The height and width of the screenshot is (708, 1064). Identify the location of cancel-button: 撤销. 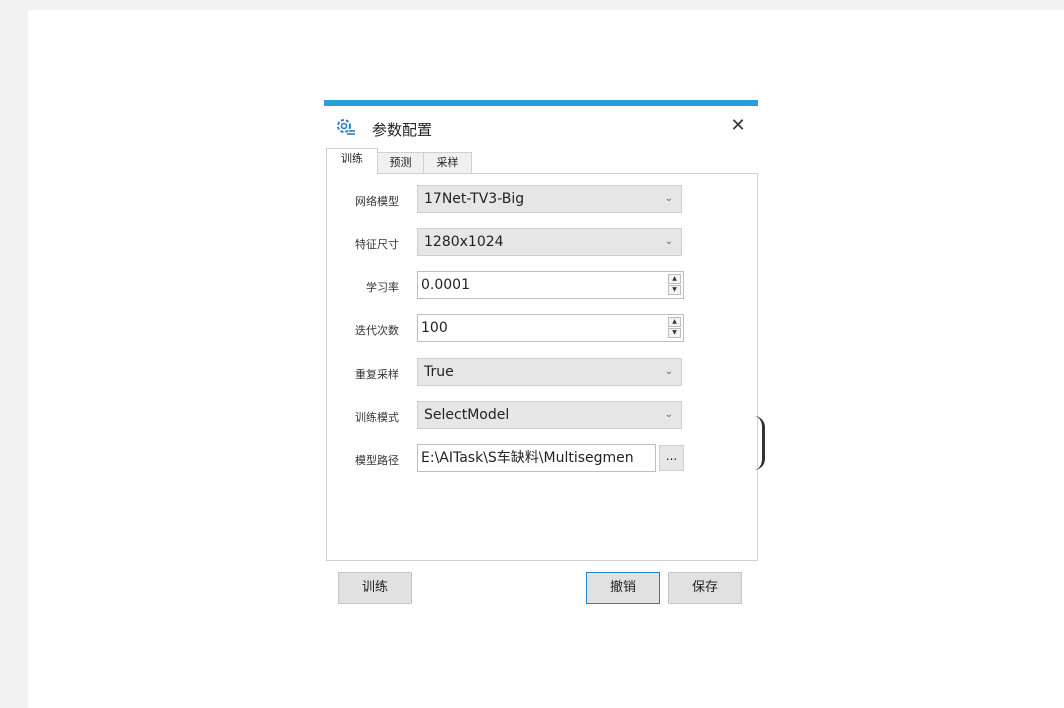
(623, 588).